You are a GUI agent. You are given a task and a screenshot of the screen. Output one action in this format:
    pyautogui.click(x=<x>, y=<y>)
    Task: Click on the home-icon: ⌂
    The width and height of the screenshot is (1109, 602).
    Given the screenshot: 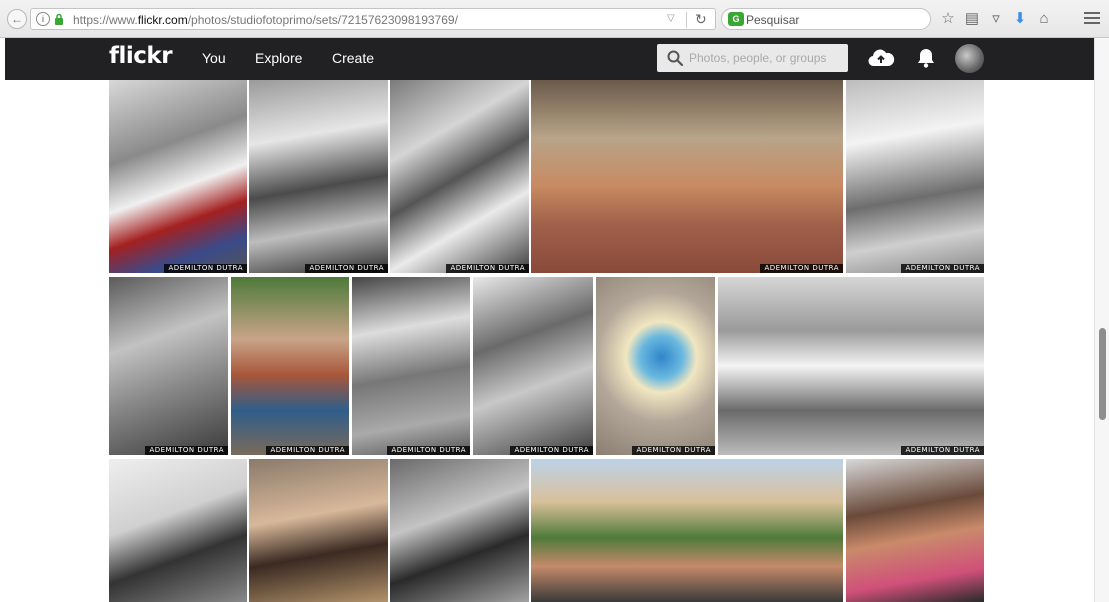 What is the action you would take?
    pyautogui.click(x=1044, y=19)
    